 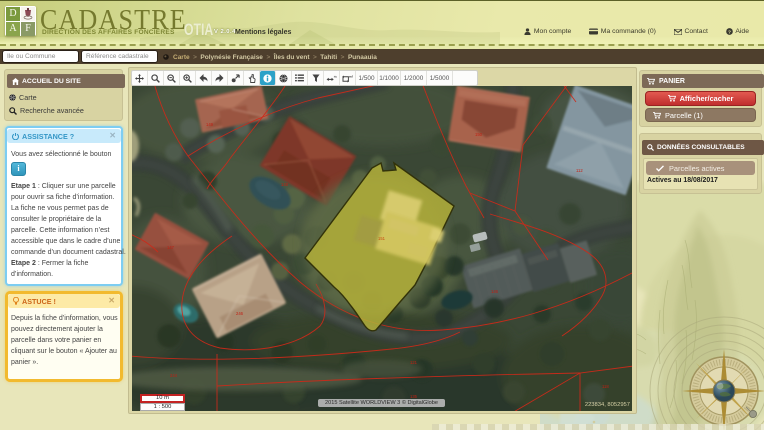 I want to click on svg-text: 112, so click(x=579, y=170).